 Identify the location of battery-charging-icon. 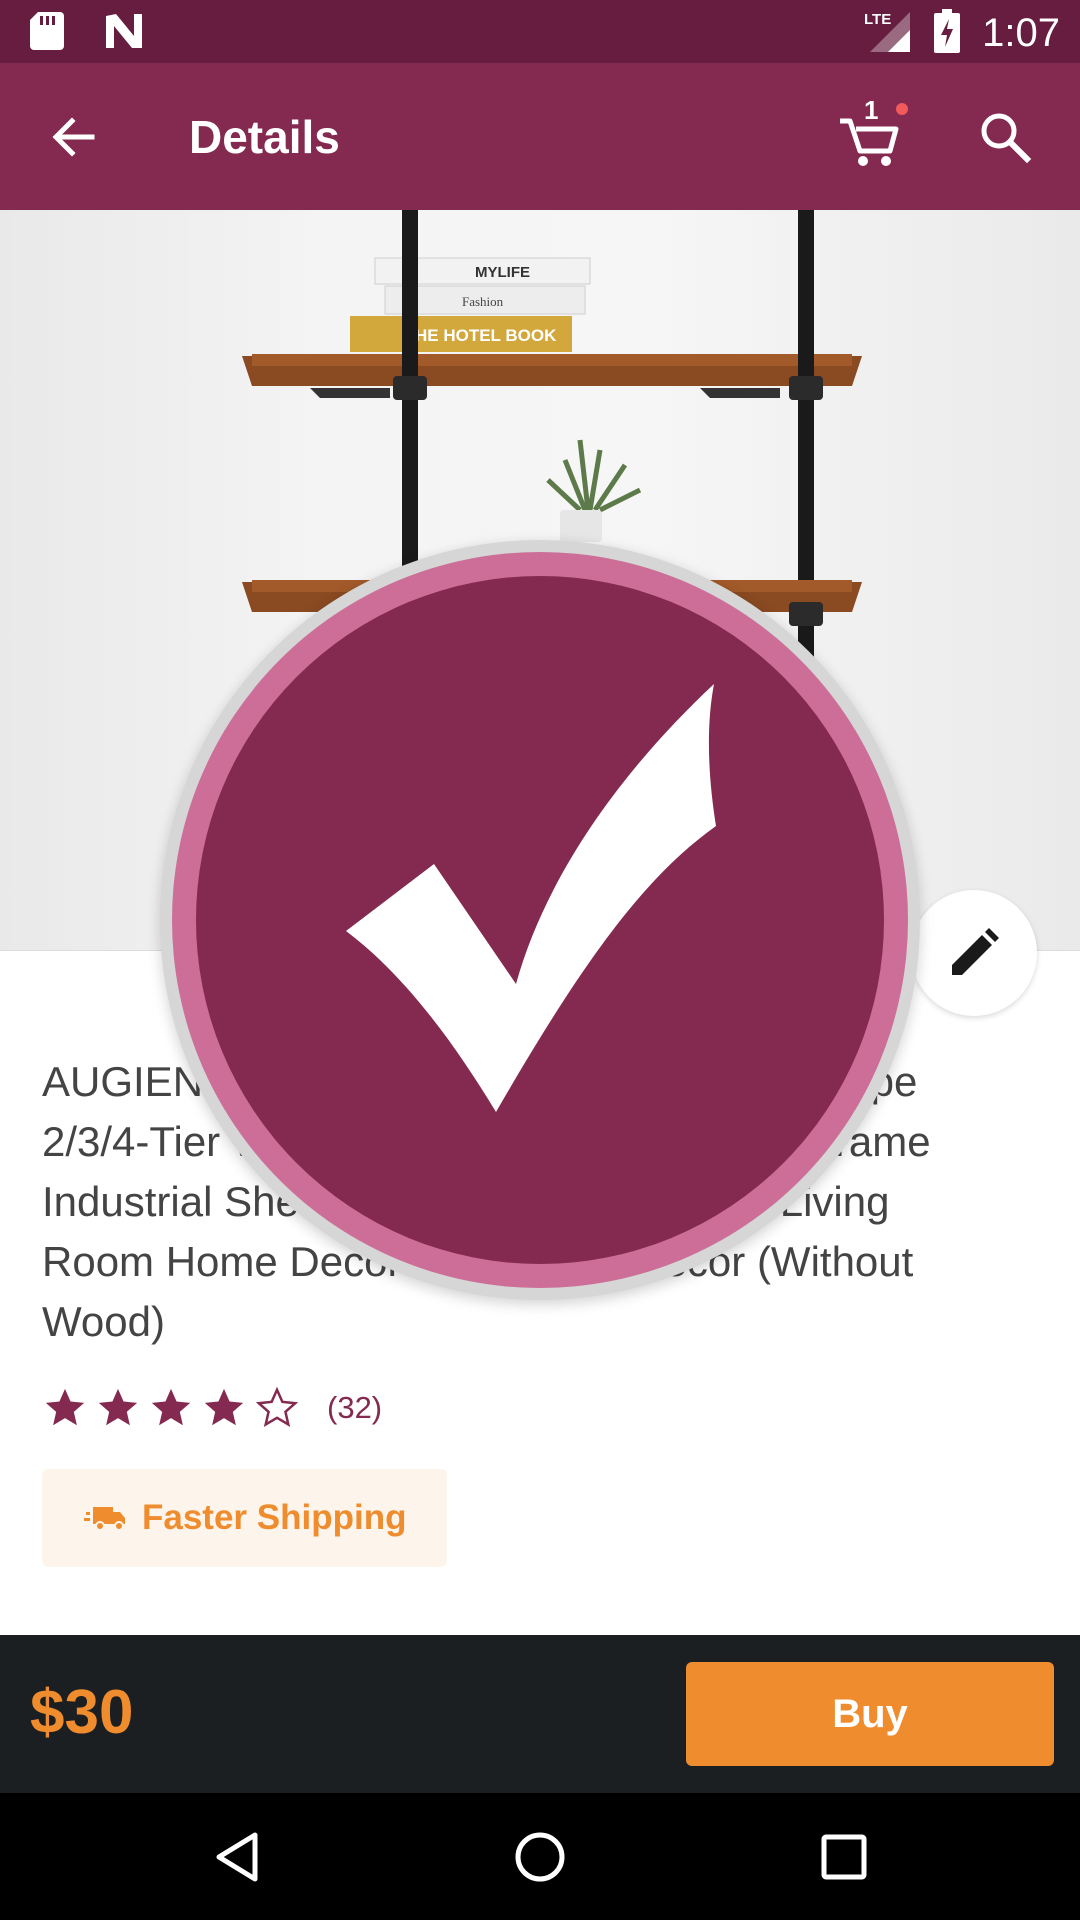
(947, 33).